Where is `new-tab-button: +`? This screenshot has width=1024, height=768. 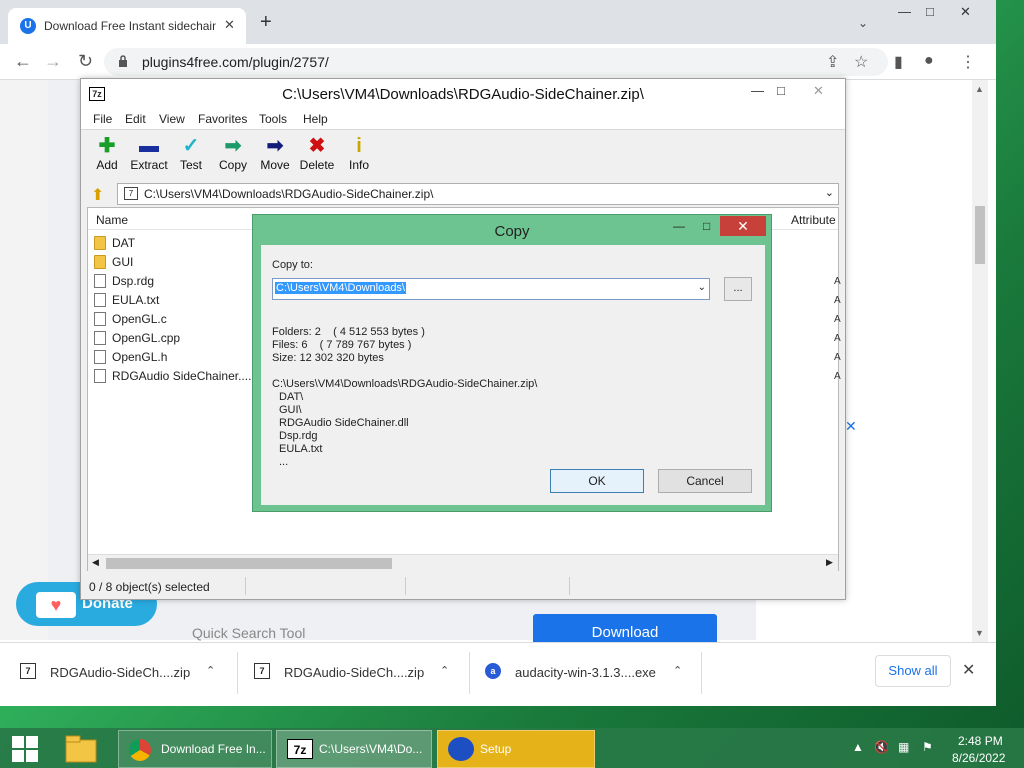
new-tab-button: + is located at coordinates (266, 22).